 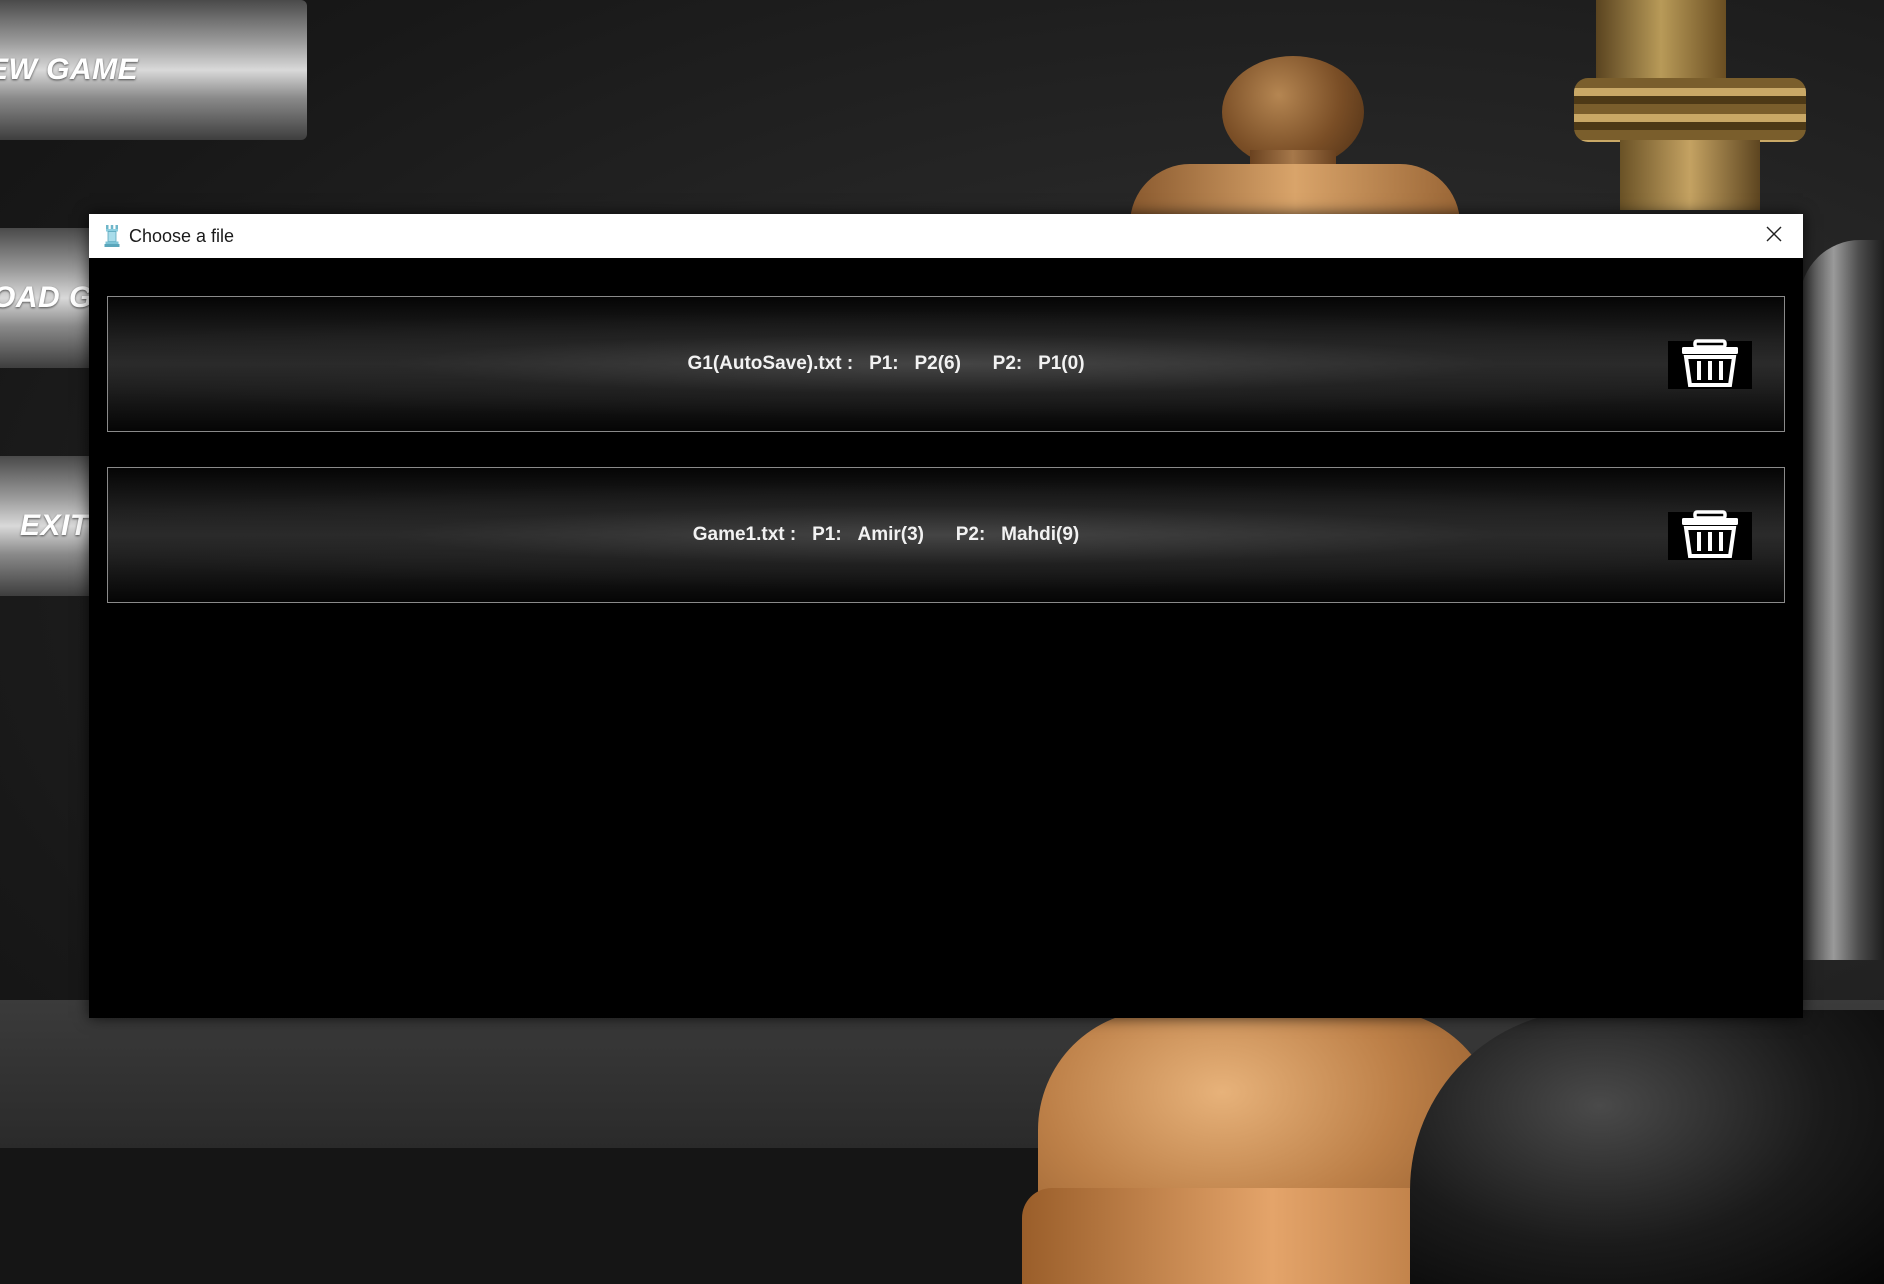 I want to click on player2-value: Mahdi(9), so click(x=1040, y=534).